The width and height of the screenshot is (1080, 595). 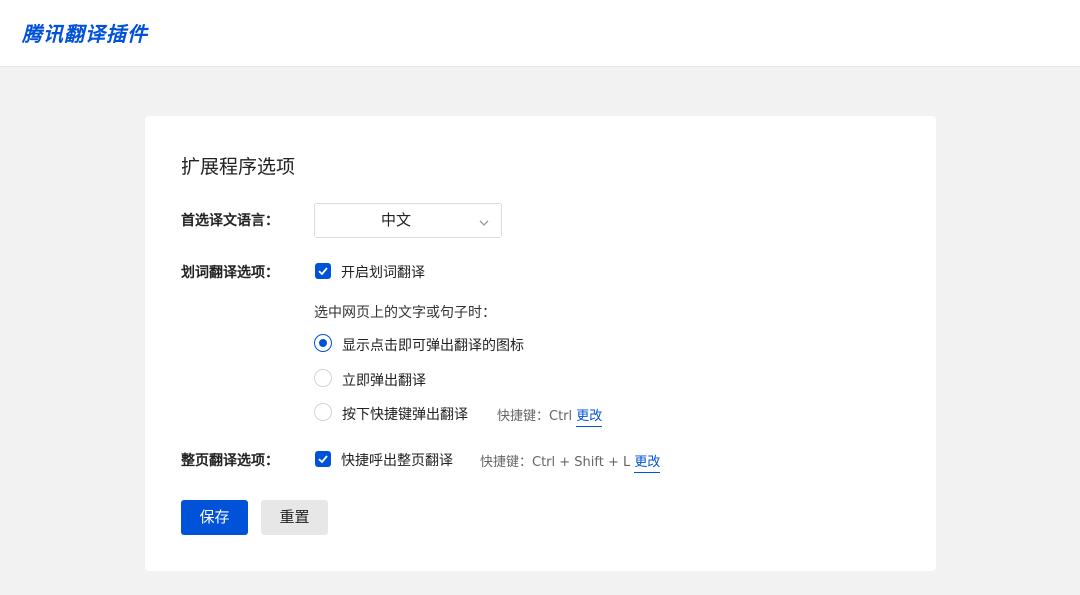 I want to click on page-shortcut-text: 快捷键：Ctrl + Shift + L, so click(x=555, y=462).